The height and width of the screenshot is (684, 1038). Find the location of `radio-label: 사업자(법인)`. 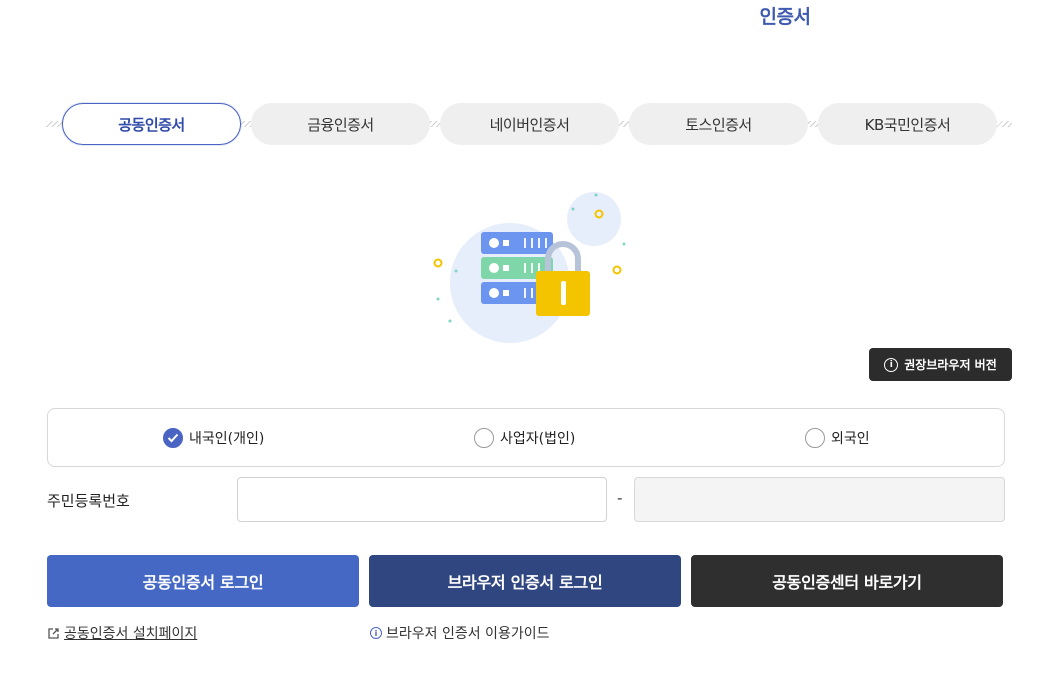

radio-label: 사업자(법인) is located at coordinates (538, 439).